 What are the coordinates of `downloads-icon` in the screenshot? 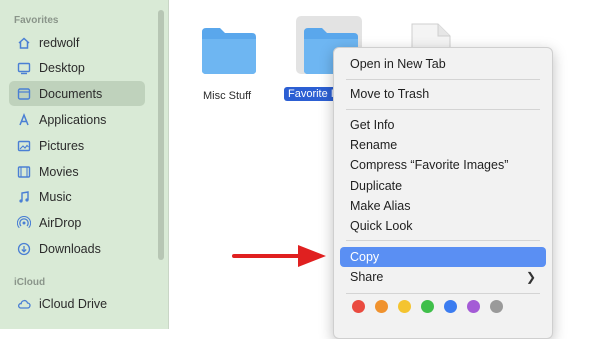 It's located at (24, 249).